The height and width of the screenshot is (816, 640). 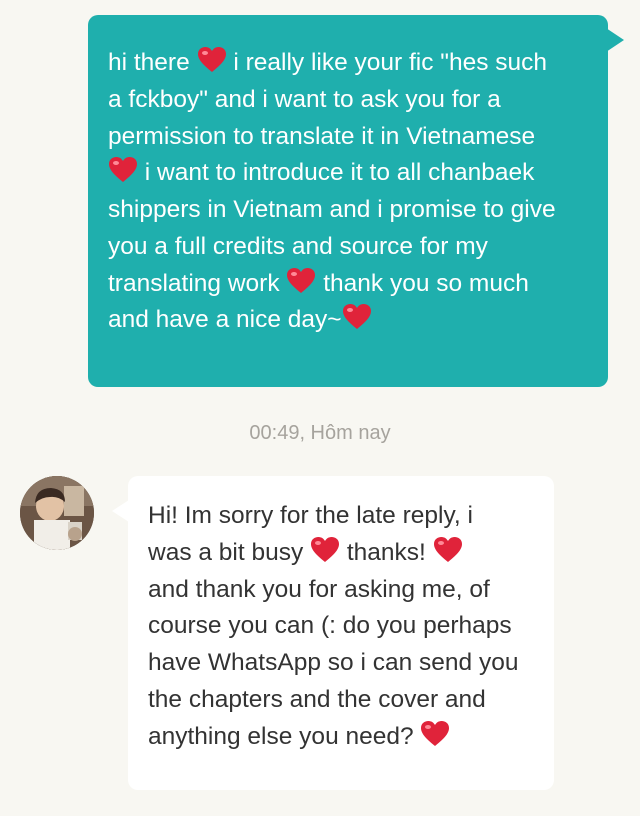 What do you see at coordinates (317, 699) in the screenshot?
I see `message-text-segment: the chapters and the cover and` at bounding box center [317, 699].